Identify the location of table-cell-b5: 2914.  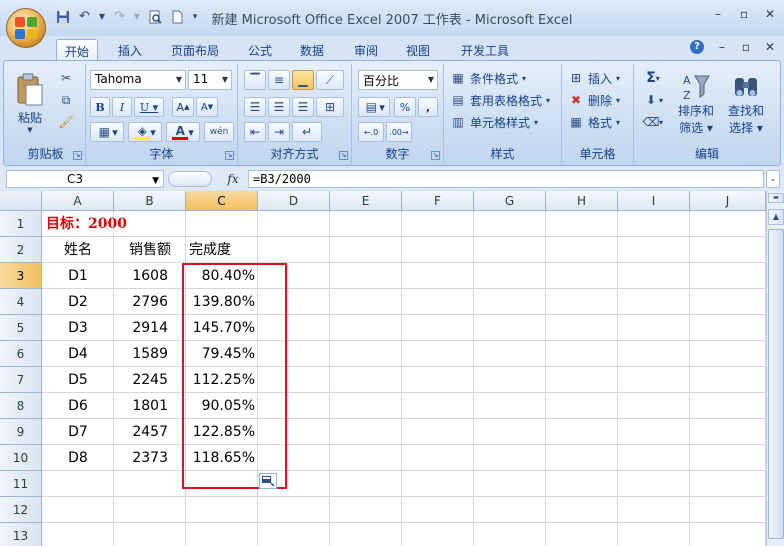
(150, 328).